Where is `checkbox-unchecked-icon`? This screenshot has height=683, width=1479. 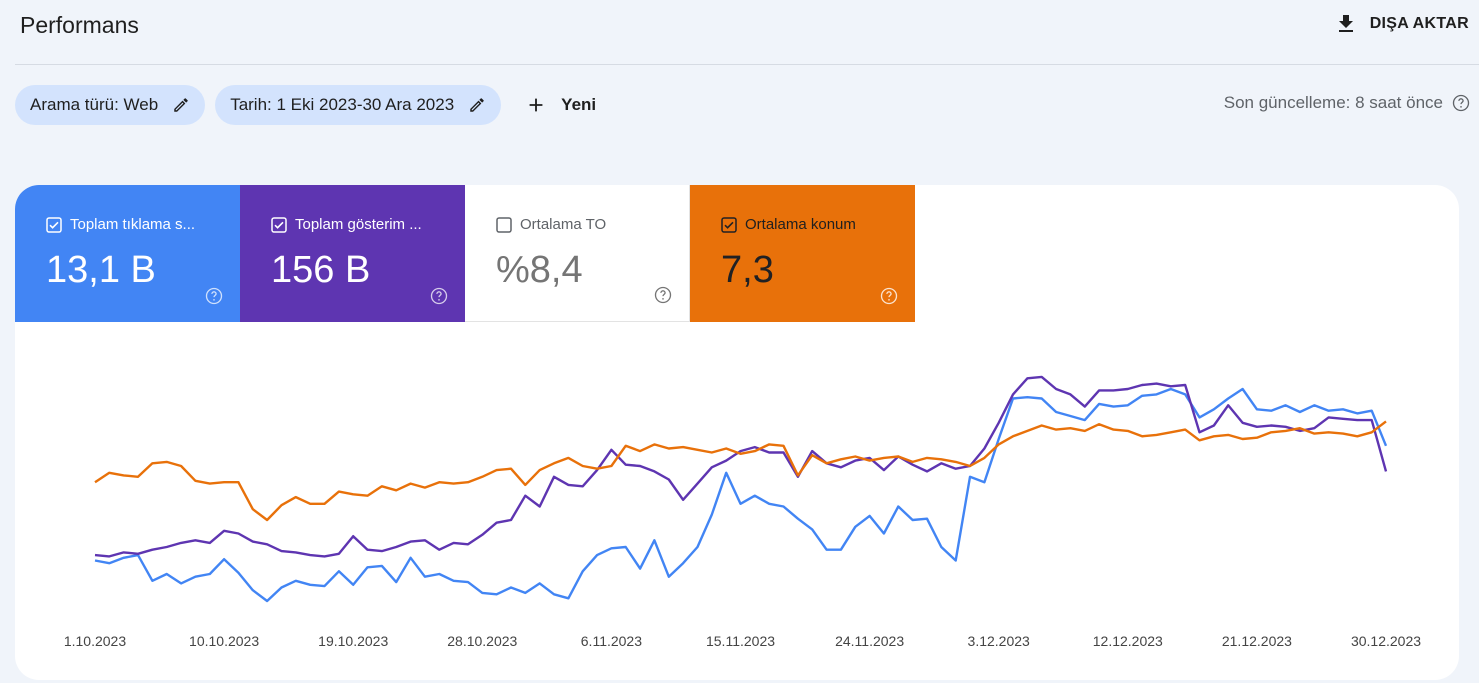
checkbox-unchecked-icon is located at coordinates (504, 224).